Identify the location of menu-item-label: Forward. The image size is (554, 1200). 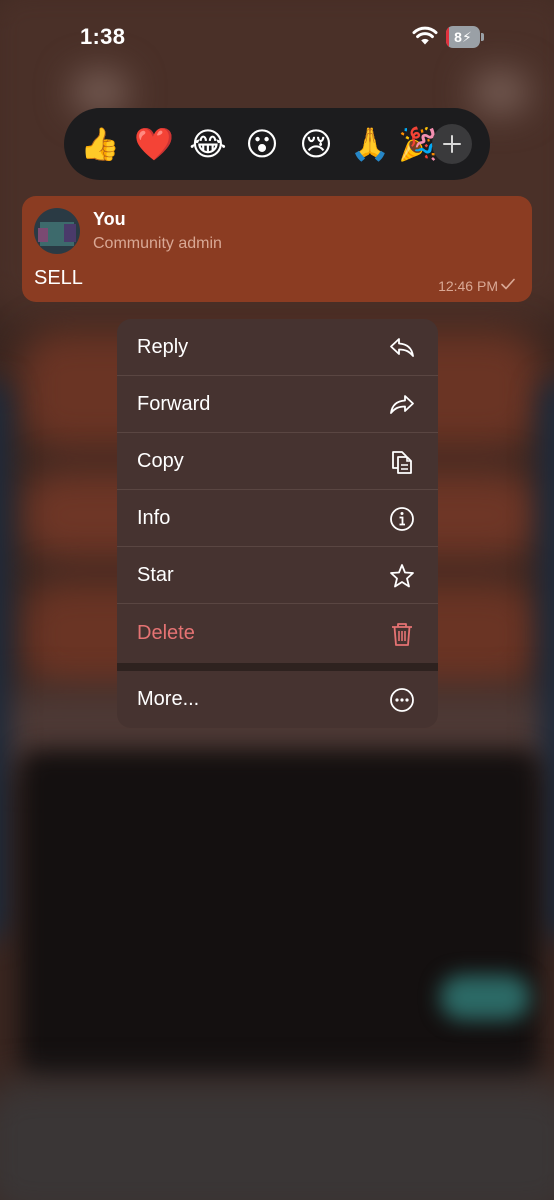
(174, 404).